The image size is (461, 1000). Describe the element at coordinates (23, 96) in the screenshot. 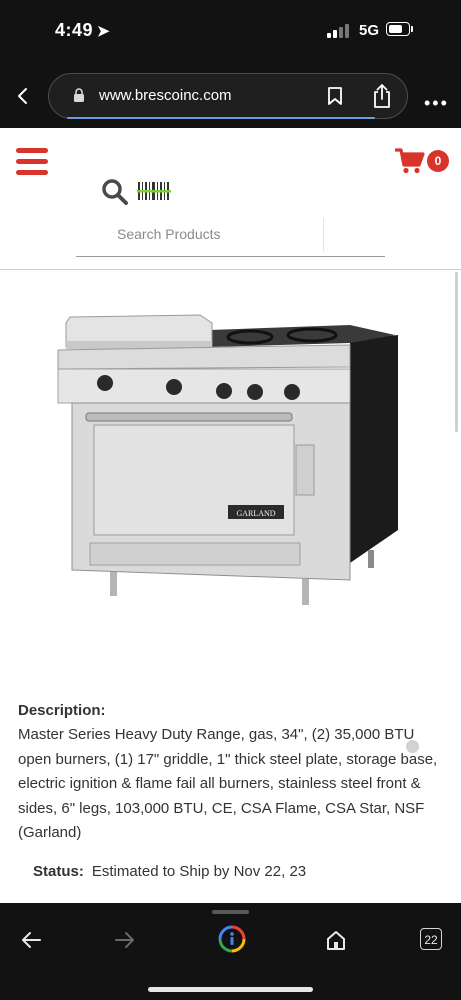

I see `browser-back-icon` at that location.